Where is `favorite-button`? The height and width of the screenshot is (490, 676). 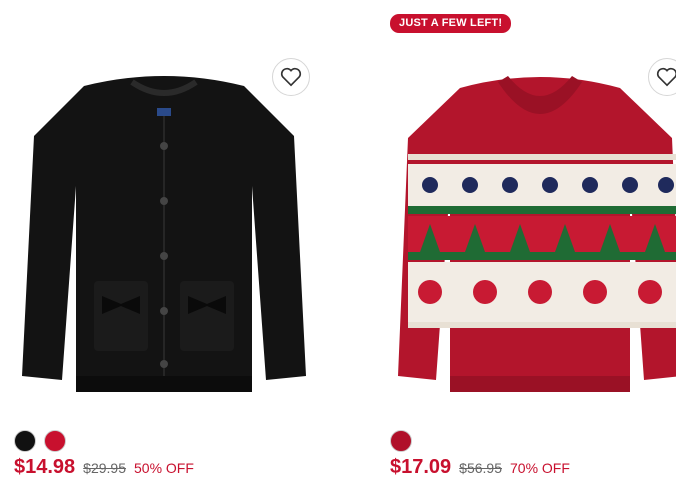 favorite-button is located at coordinates (291, 77).